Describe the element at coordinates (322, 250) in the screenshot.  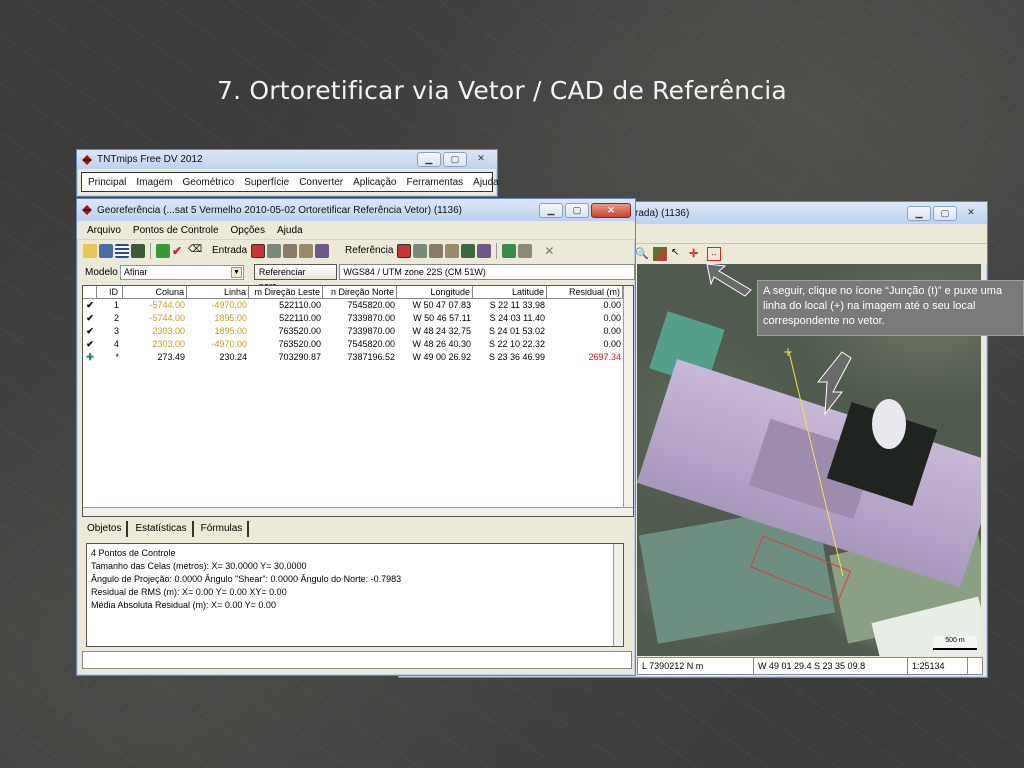
I see `entrada-tag-icon` at that location.